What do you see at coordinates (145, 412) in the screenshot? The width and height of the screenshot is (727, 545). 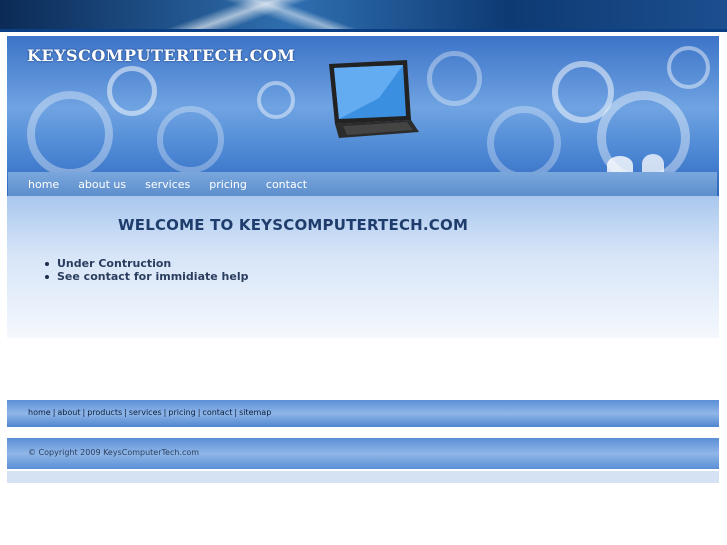 I see `footer-link-services: services` at bounding box center [145, 412].